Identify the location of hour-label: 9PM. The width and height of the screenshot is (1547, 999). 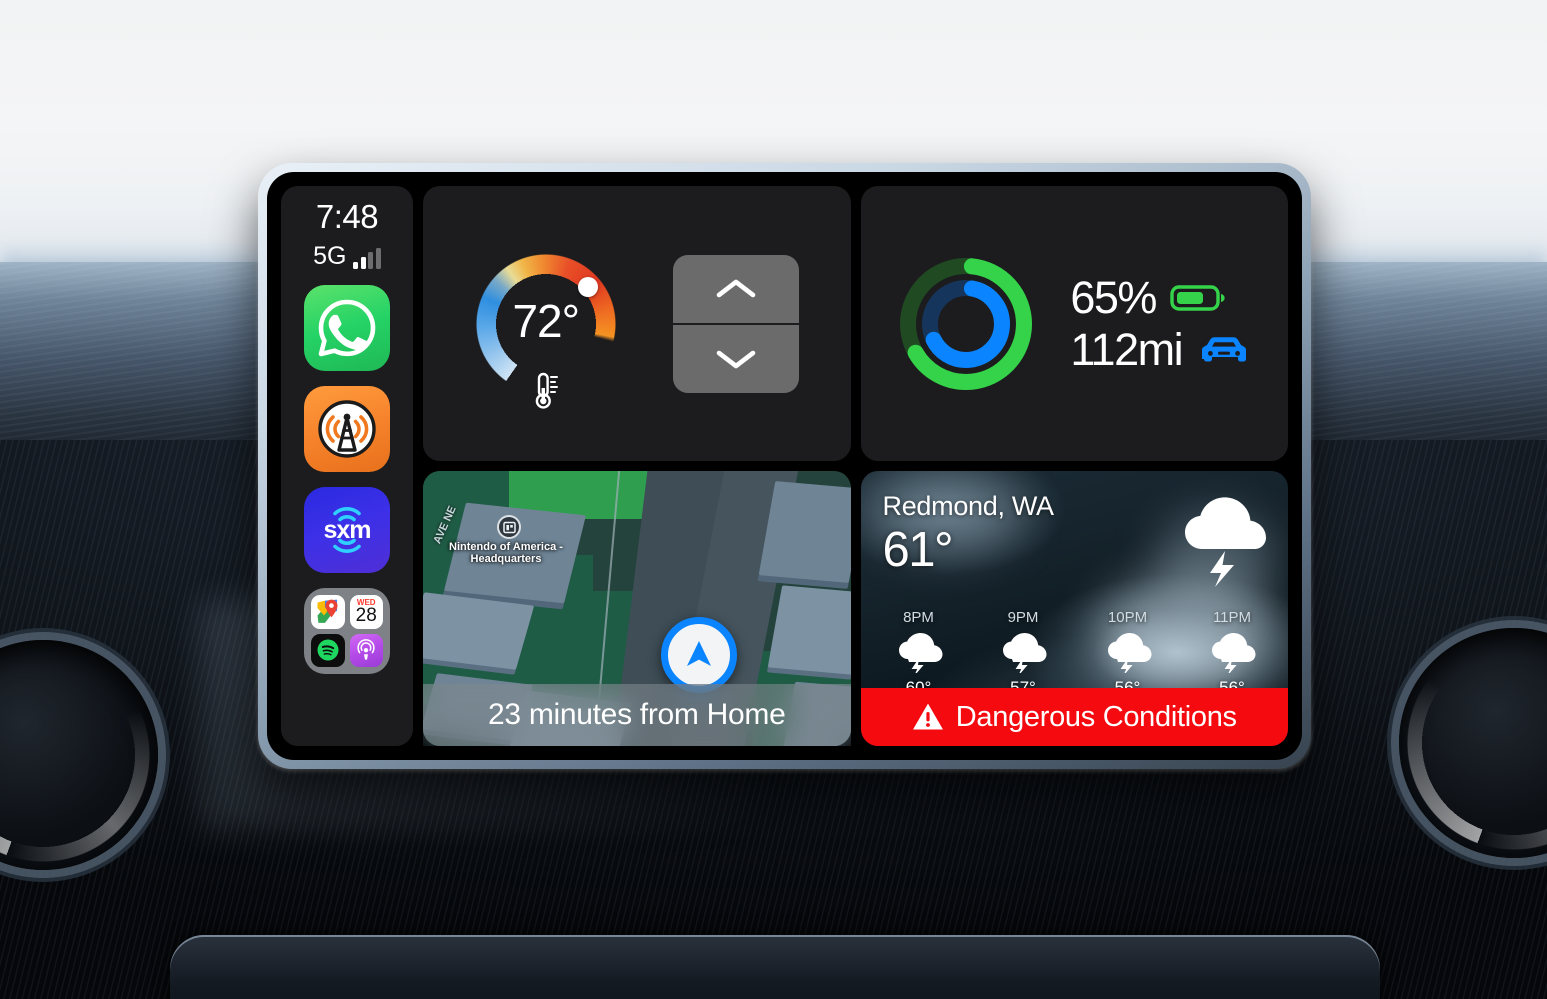
(1023, 617).